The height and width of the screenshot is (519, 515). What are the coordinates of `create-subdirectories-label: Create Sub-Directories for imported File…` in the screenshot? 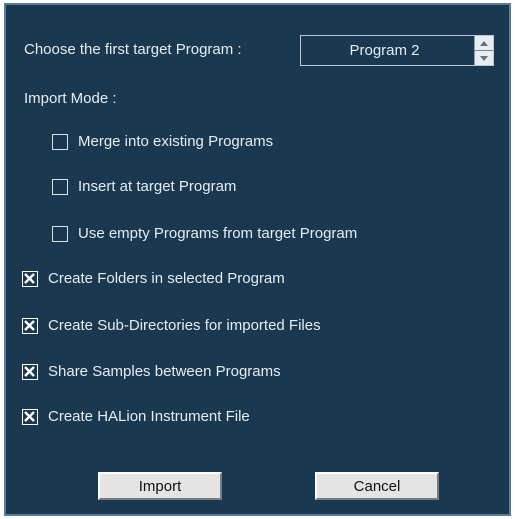 It's located at (184, 325).